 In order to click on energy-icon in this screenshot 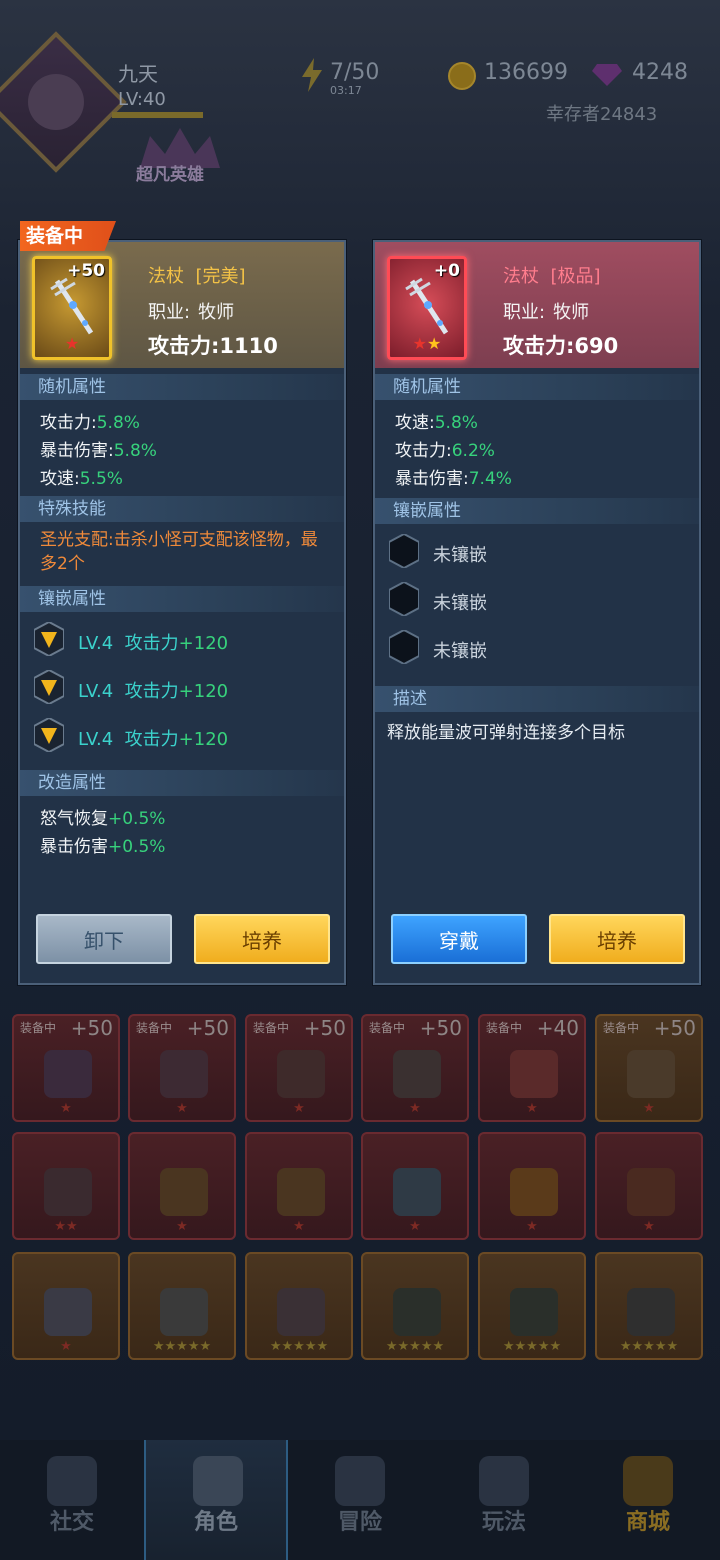, I will do `click(312, 75)`.